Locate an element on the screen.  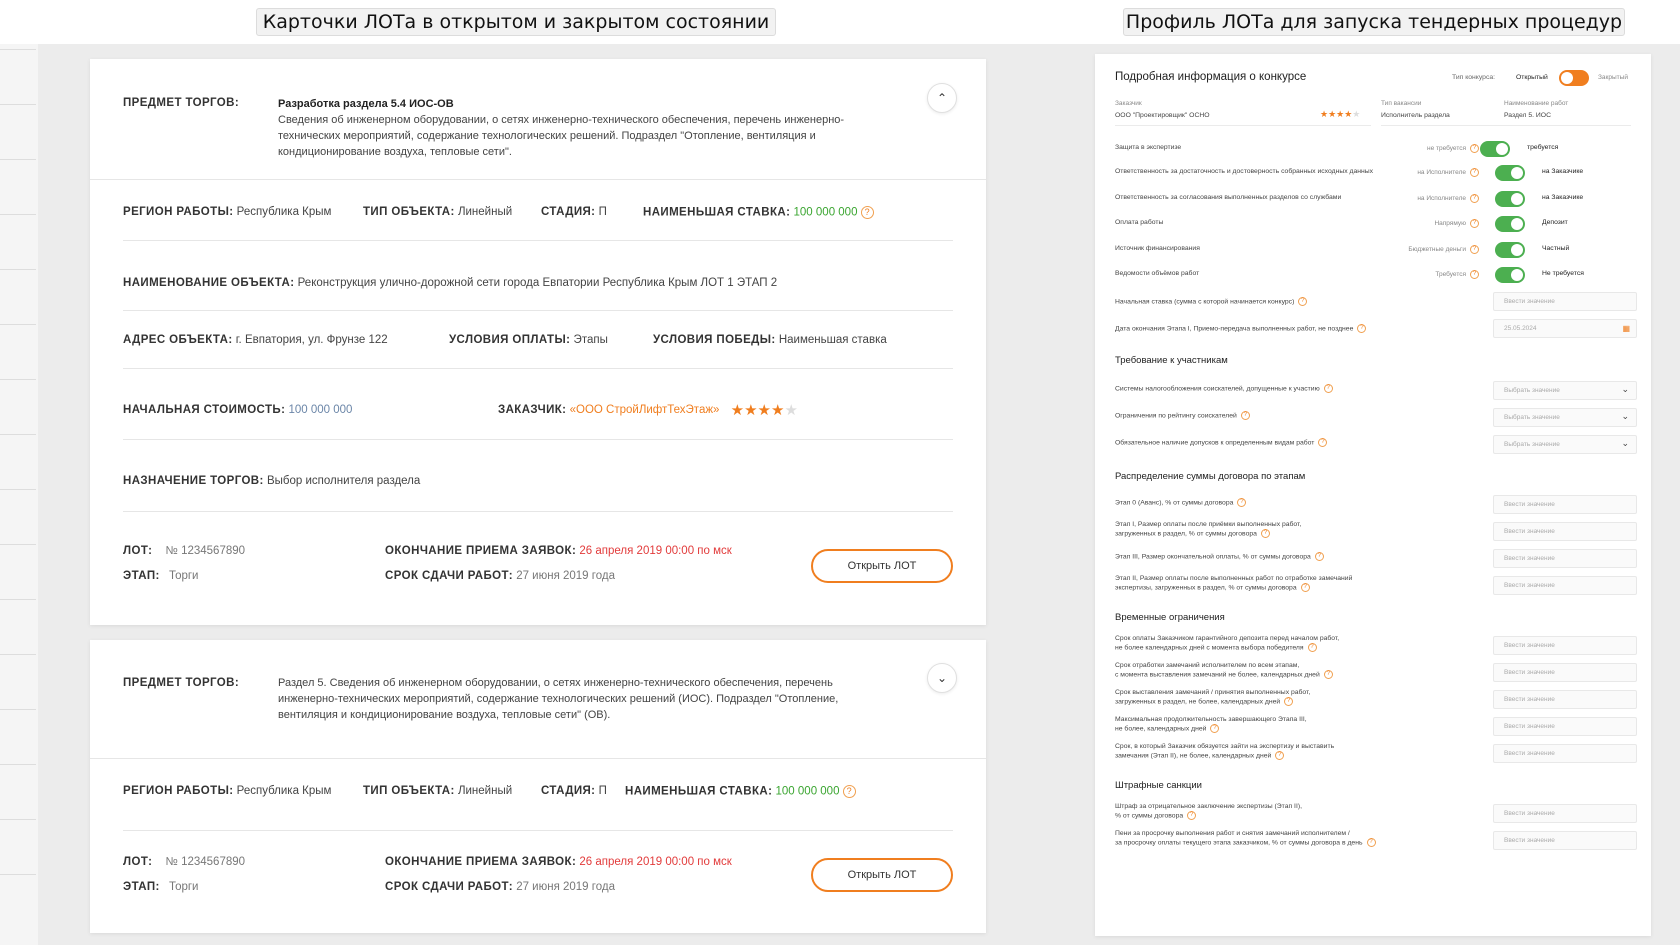
contest-type-label: Тип конкурса: is located at coordinates (1474, 77).